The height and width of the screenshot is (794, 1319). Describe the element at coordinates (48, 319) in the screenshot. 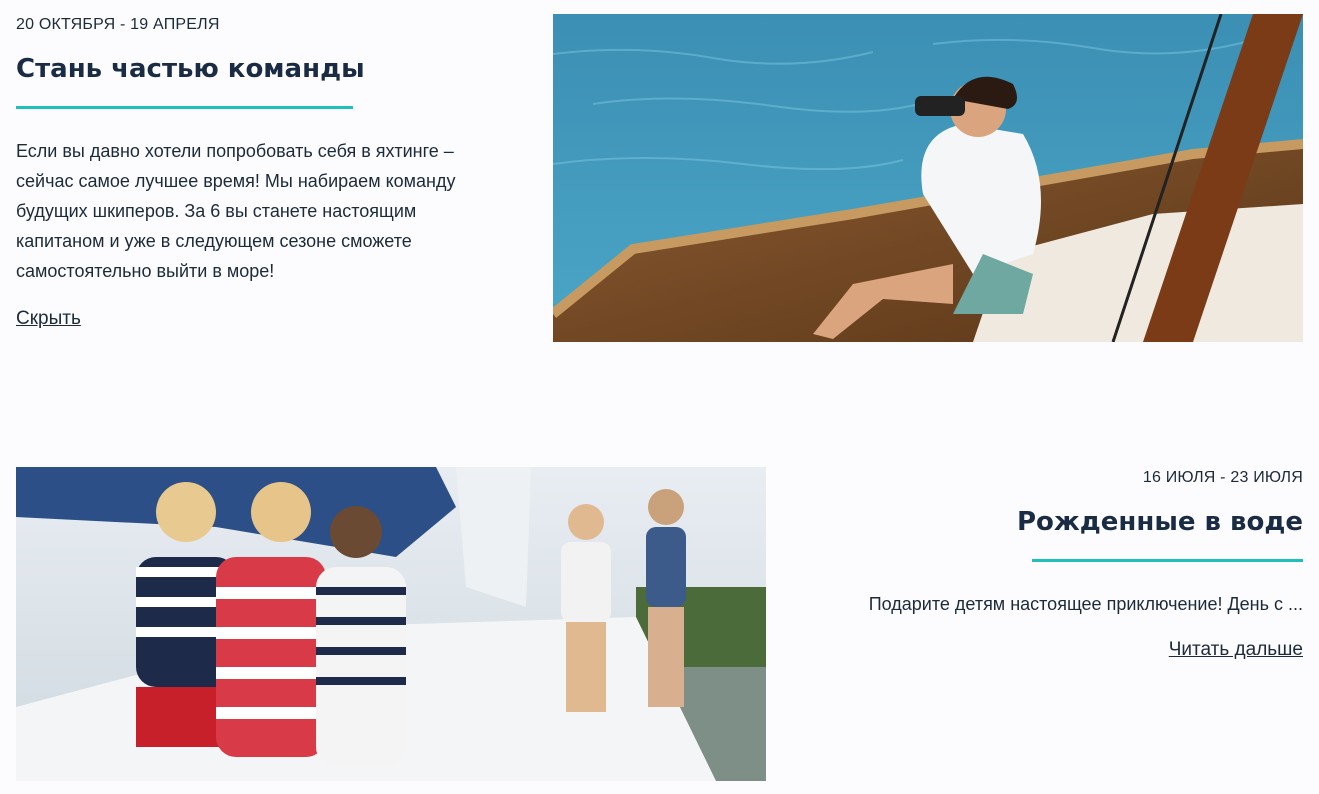

I see `hide-link: Скрыть` at that location.